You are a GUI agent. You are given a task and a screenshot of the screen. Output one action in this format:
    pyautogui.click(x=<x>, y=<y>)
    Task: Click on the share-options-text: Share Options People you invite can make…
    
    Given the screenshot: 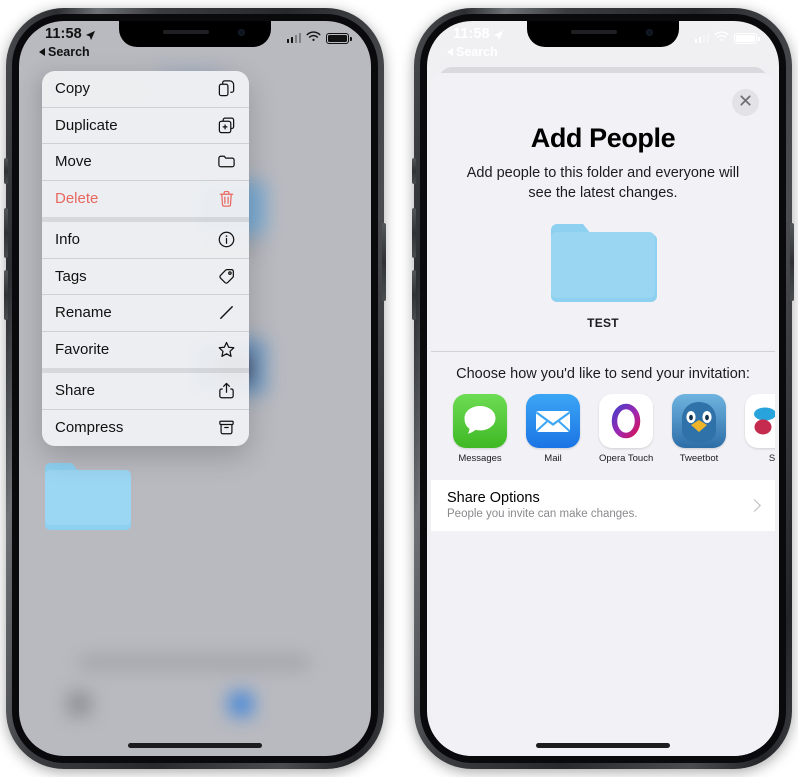 What is the action you would take?
    pyautogui.click(x=542, y=505)
    